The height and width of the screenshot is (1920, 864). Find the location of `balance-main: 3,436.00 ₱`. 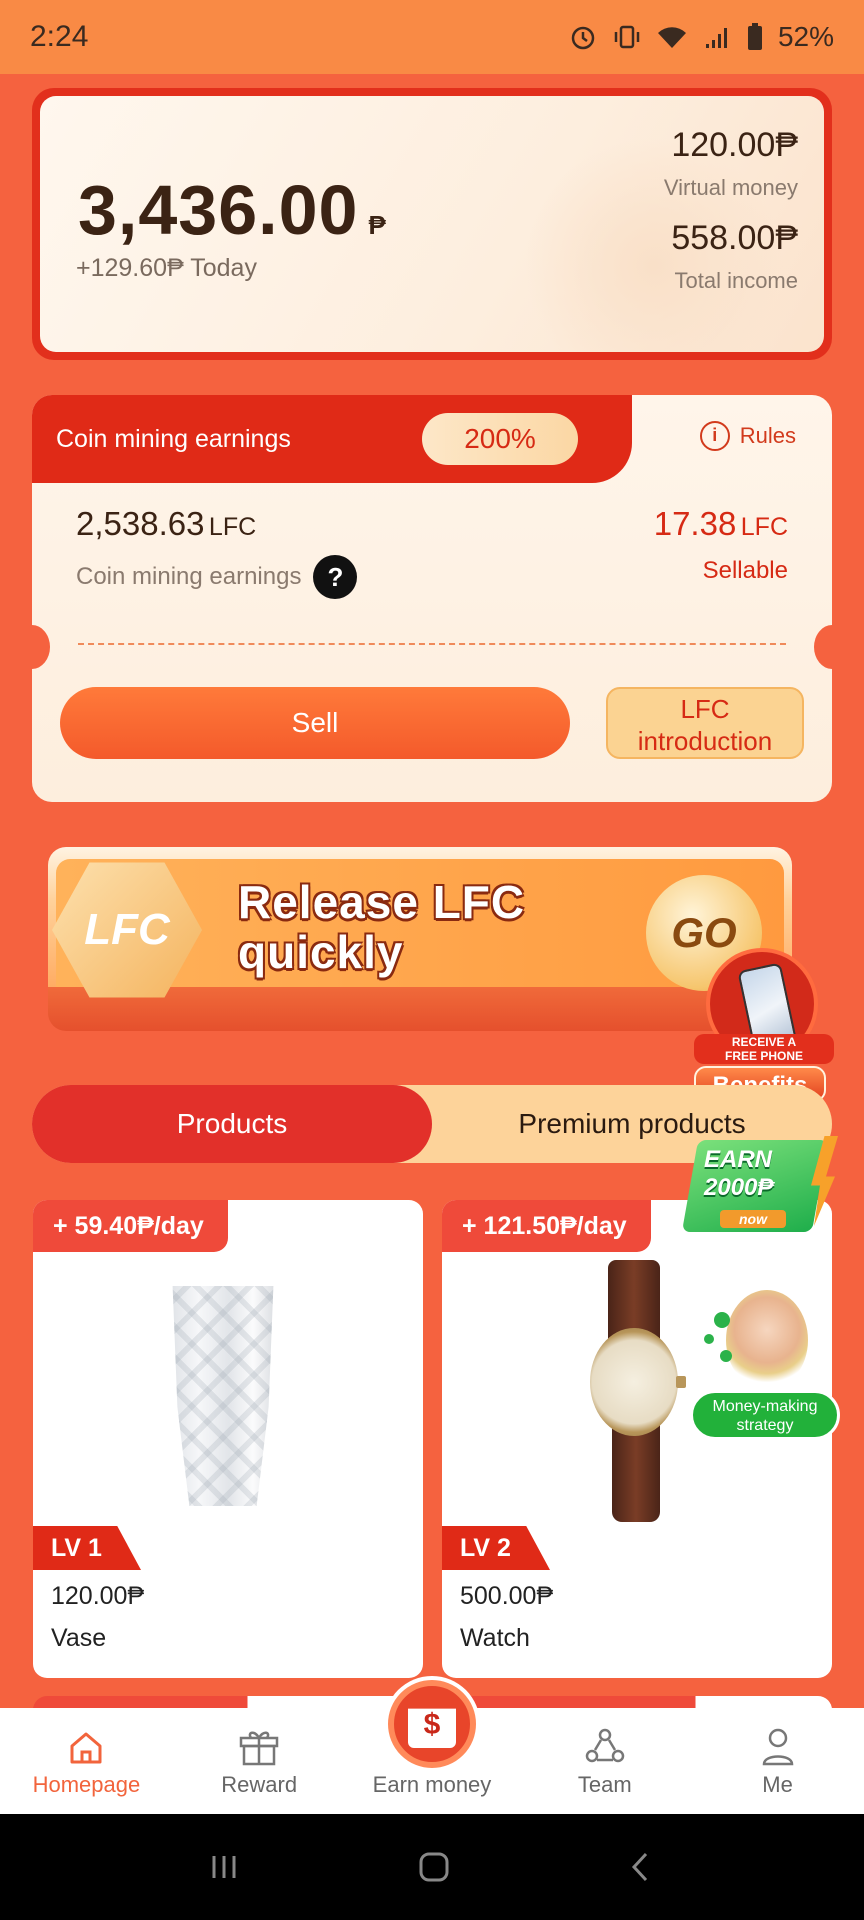

balance-main: 3,436.00 ₱ is located at coordinates (232, 210).